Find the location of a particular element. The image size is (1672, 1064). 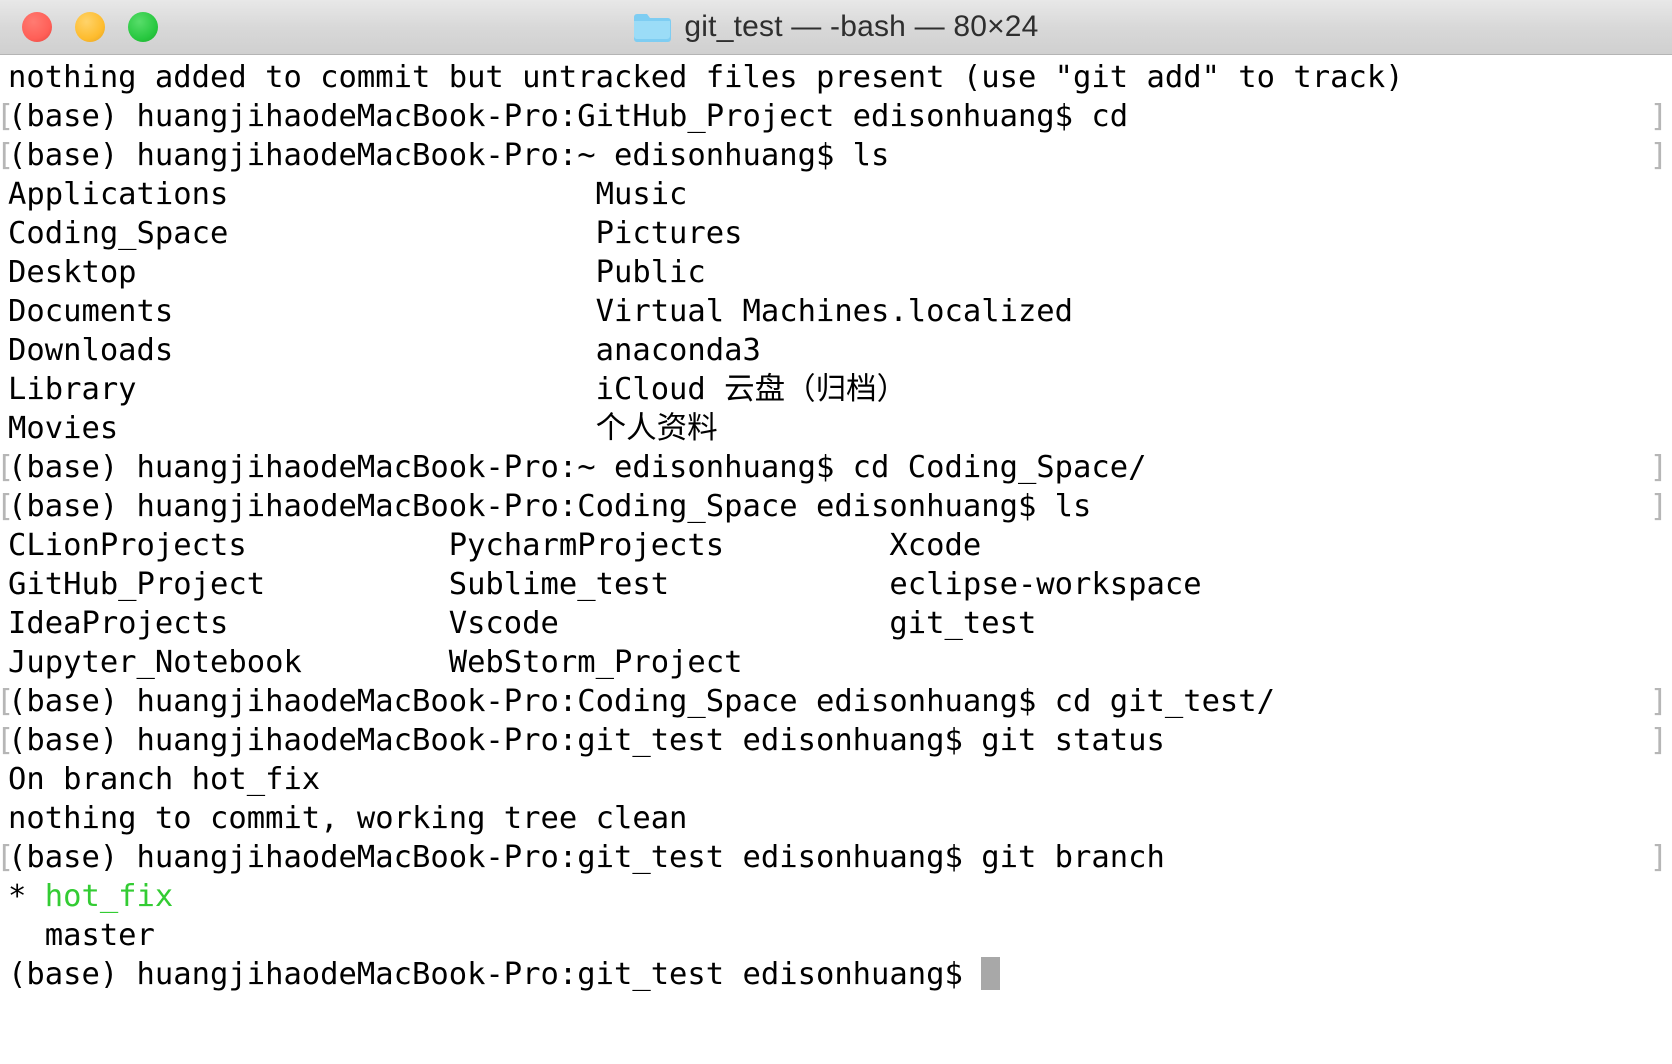

terminal-text: Library iCloud 云盘（归档） is located at coordinates (458, 389).